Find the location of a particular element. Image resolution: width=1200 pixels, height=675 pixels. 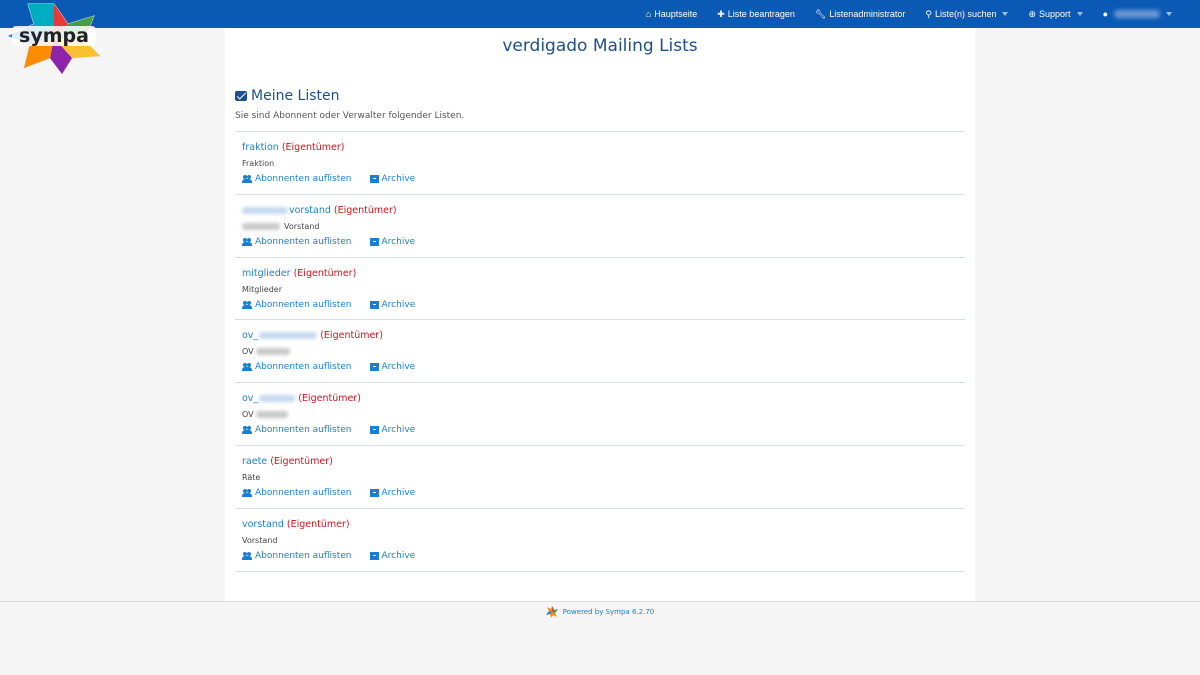

footer: Powered by Sympa 6.2.70 is located at coordinates (600, 612).